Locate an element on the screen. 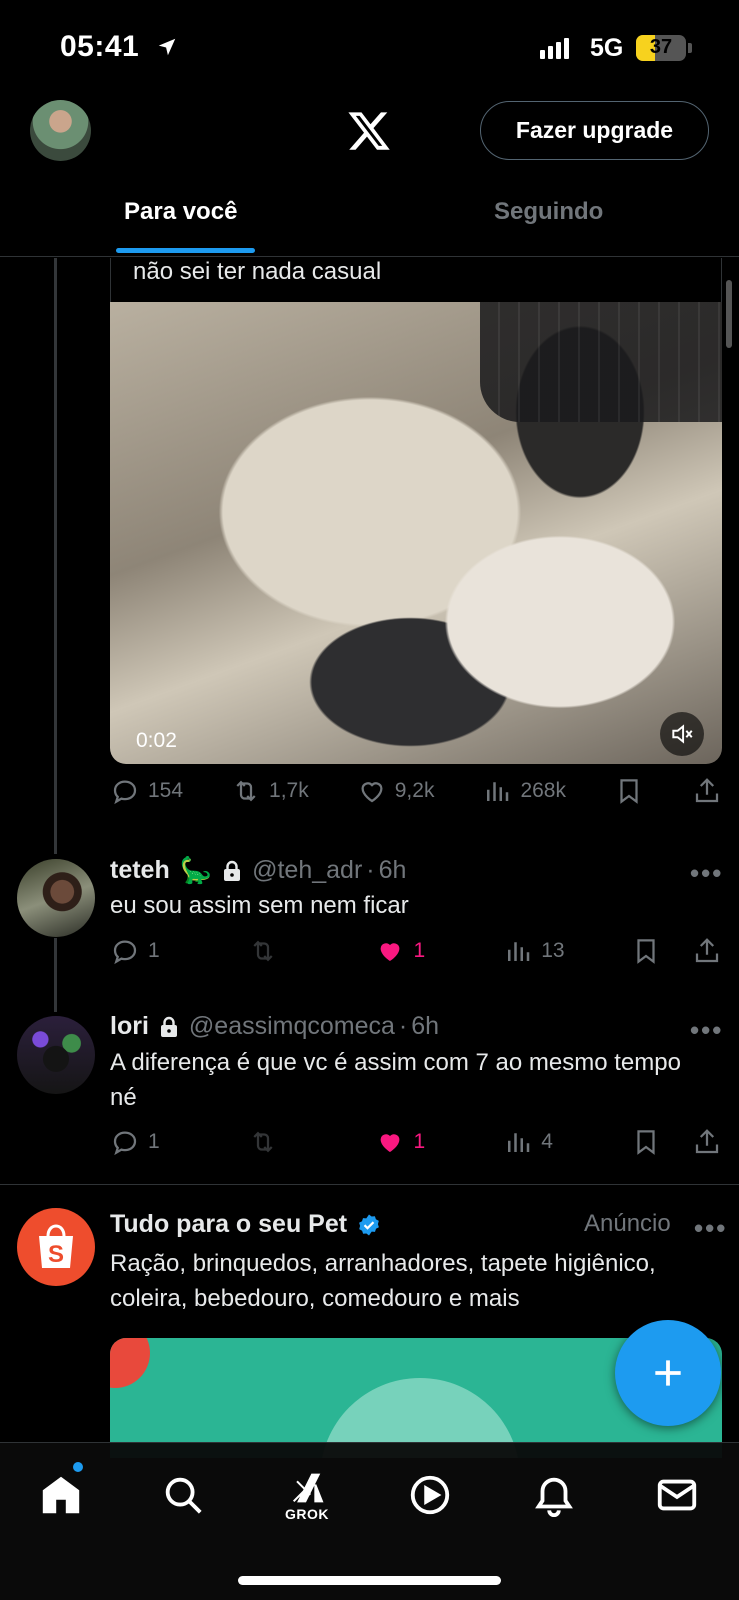  home-notification-dot is located at coordinates (78, 1467).